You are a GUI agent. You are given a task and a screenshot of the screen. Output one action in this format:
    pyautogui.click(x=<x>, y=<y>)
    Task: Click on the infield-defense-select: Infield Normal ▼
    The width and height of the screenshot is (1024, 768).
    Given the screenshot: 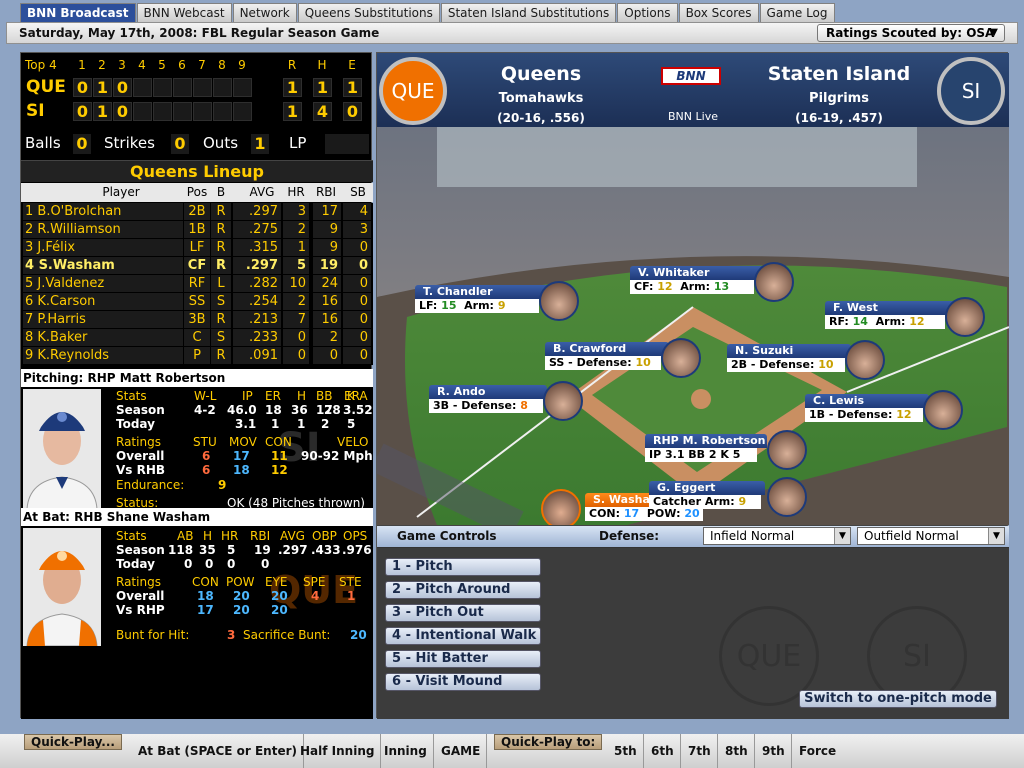 What is the action you would take?
    pyautogui.click(x=777, y=536)
    